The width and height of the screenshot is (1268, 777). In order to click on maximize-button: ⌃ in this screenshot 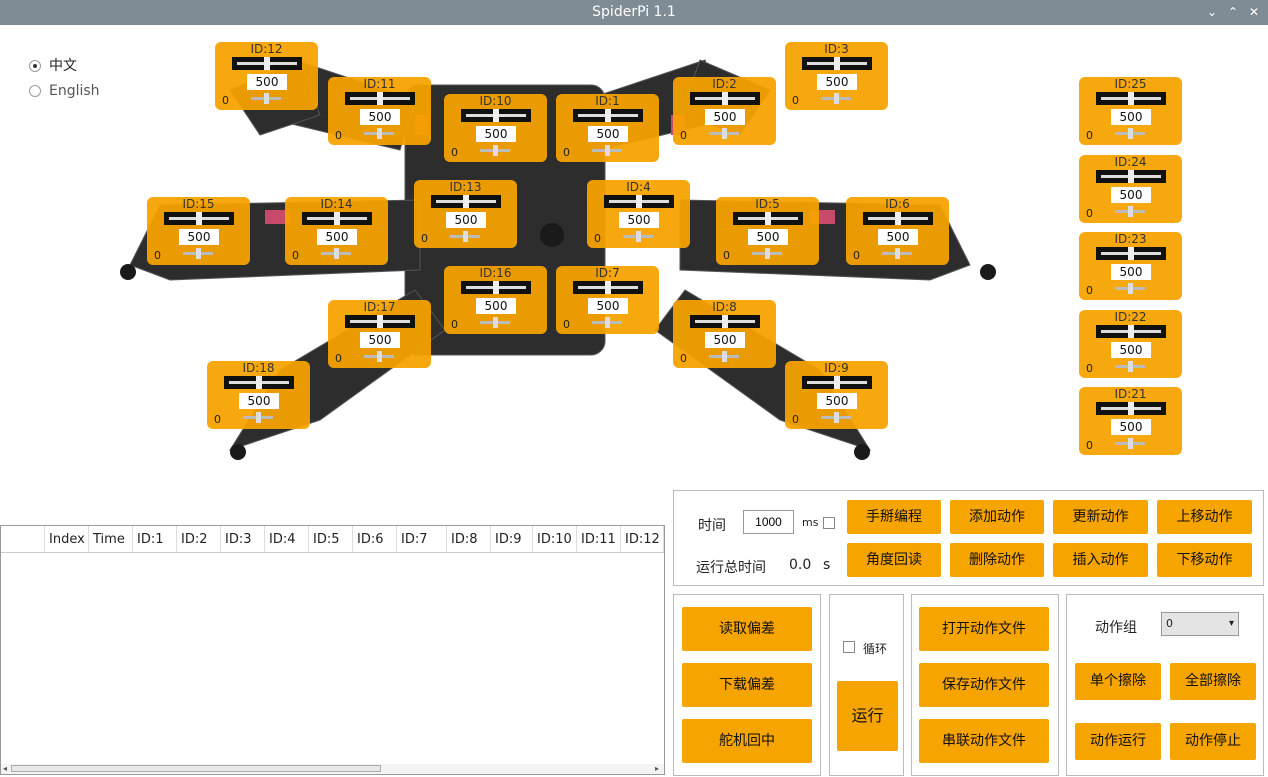, I will do `click(1233, 12)`.